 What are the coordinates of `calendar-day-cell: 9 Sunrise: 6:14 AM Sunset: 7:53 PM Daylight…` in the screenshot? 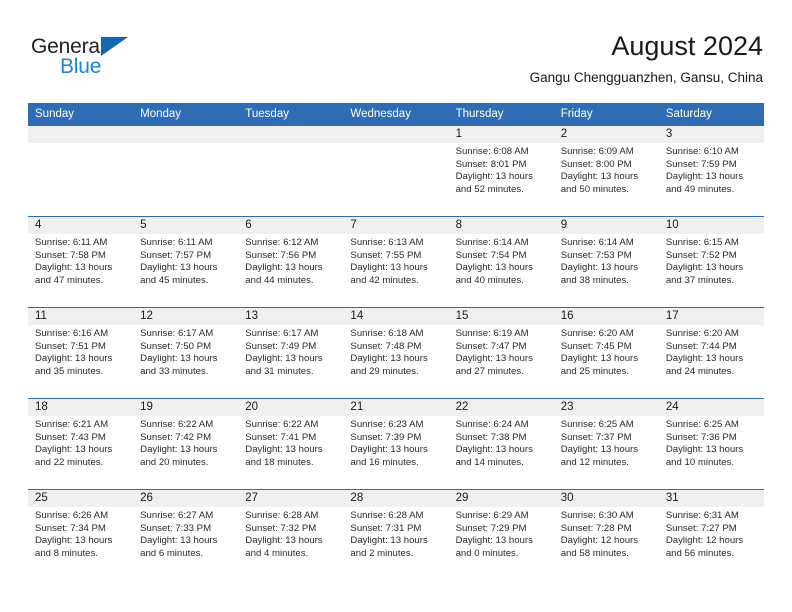 It's located at (606, 262).